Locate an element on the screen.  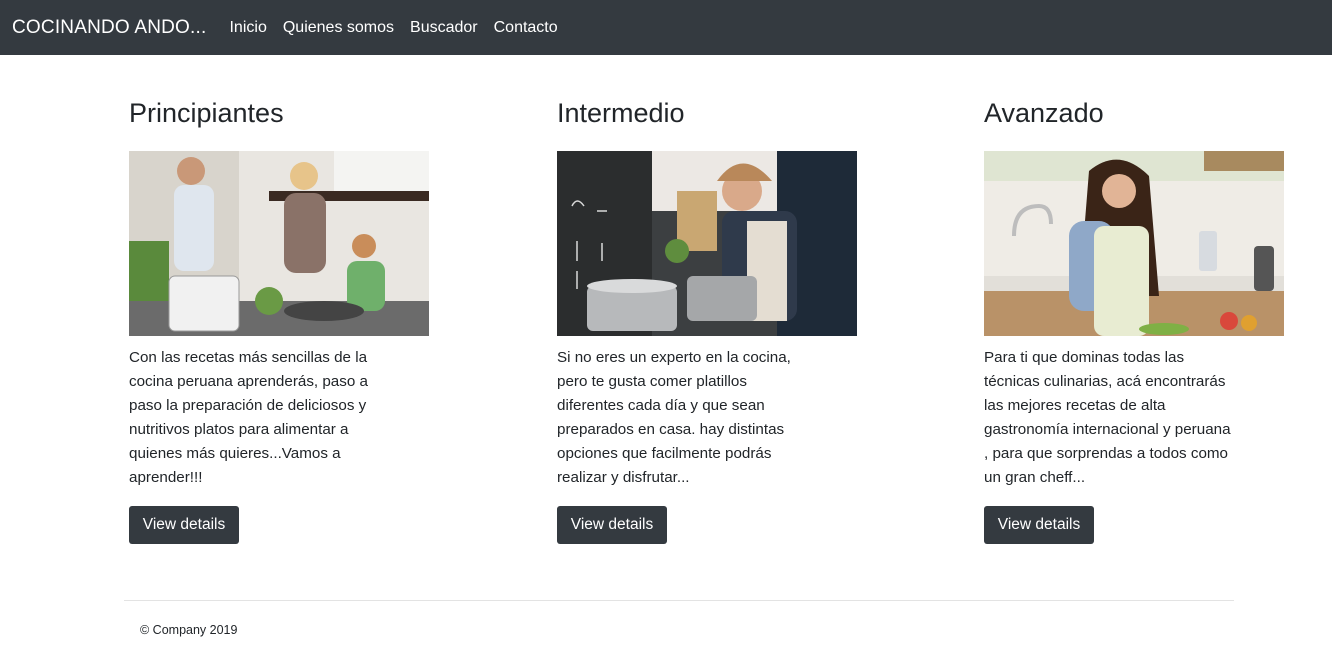
footer-copyright: © Company 2019 is located at coordinates (189, 630).